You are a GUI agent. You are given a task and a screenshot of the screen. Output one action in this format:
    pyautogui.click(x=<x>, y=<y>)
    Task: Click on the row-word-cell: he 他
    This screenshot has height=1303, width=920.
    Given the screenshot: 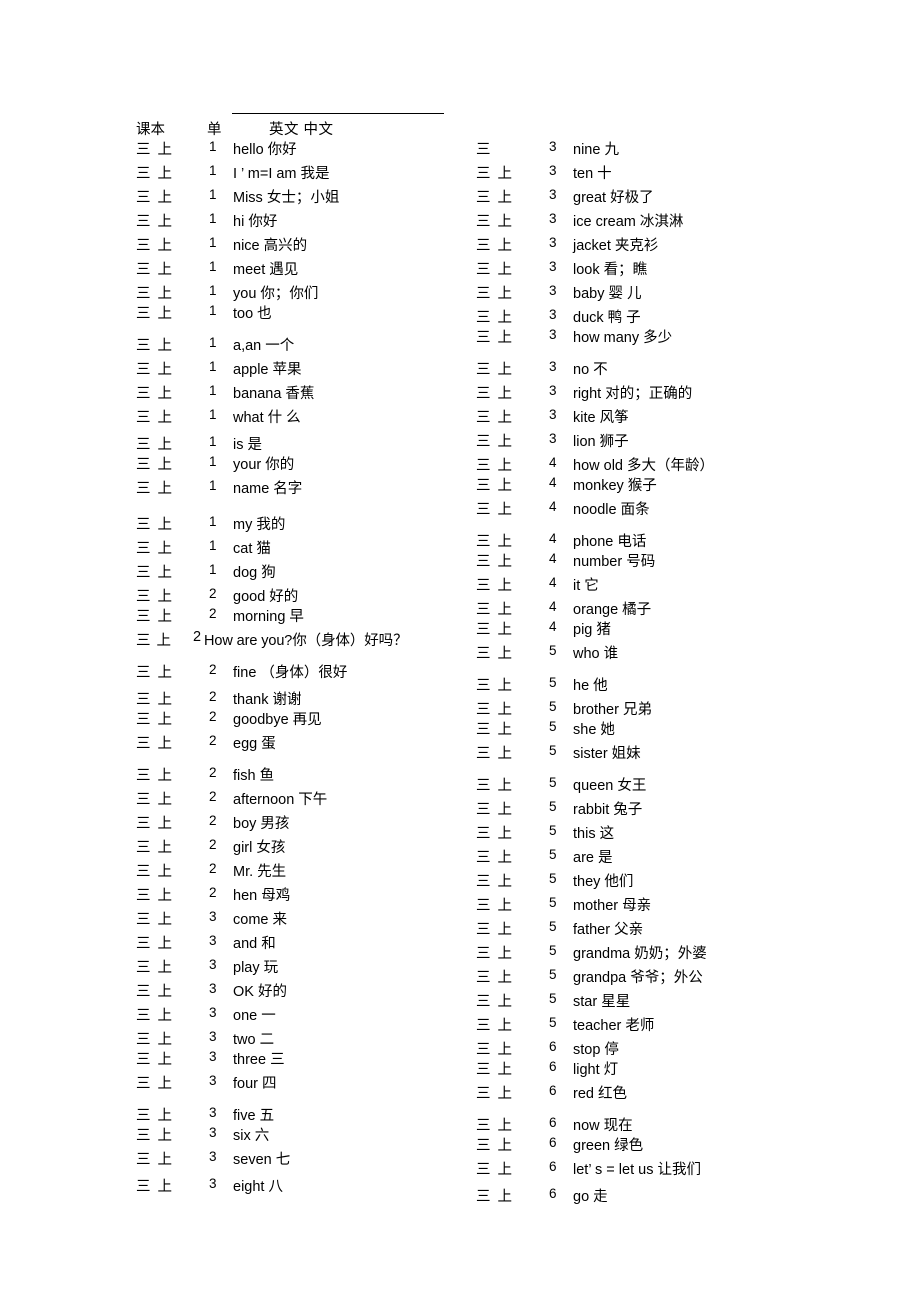 What is the action you would take?
    pyautogui.click(x=590, y=686)
    